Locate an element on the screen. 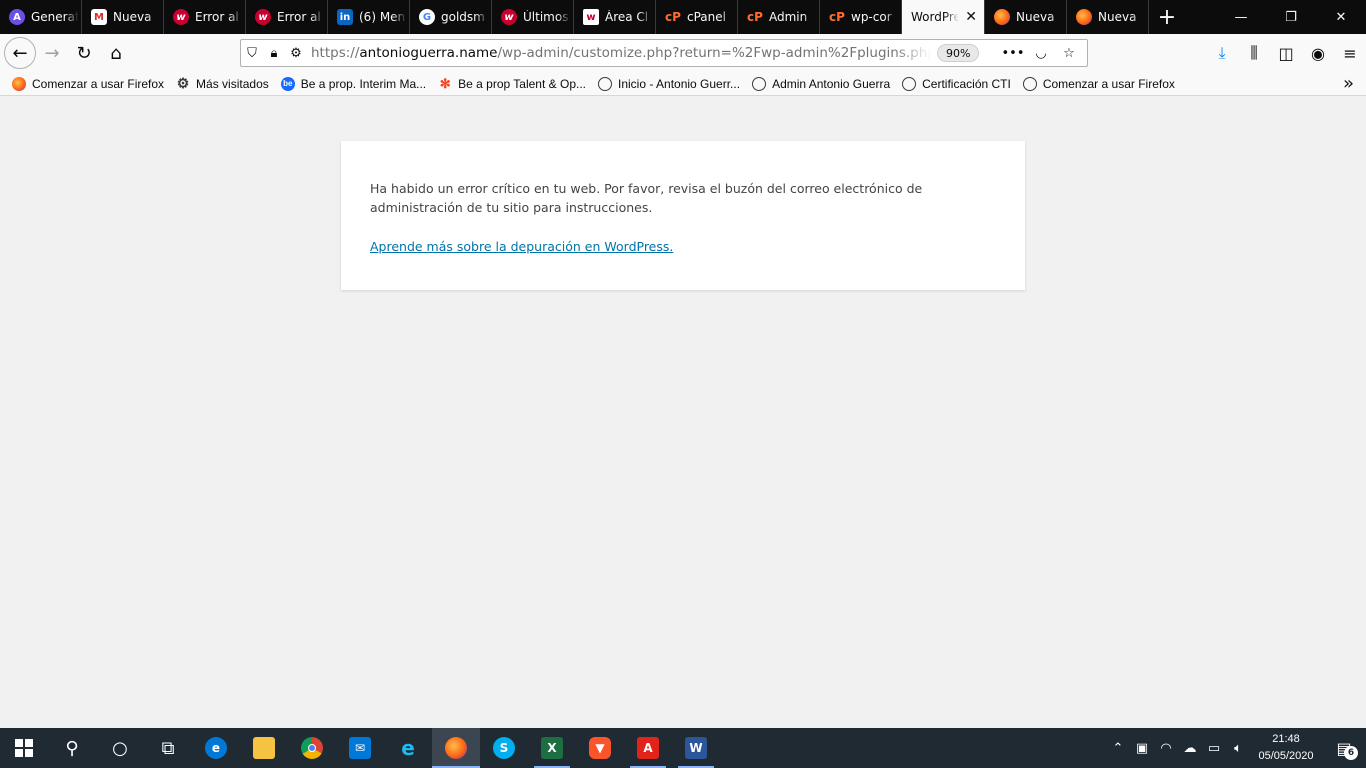  tab: A Generat is located at coordinates (41, 17).